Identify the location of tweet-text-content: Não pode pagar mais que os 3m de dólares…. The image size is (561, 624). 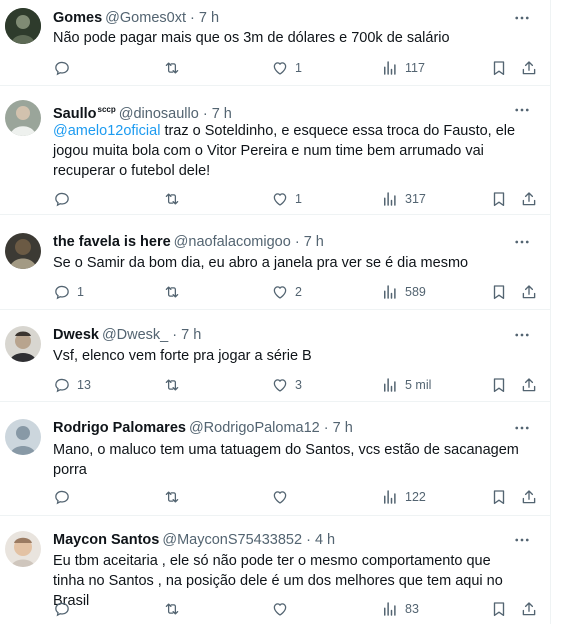
(251, 38).